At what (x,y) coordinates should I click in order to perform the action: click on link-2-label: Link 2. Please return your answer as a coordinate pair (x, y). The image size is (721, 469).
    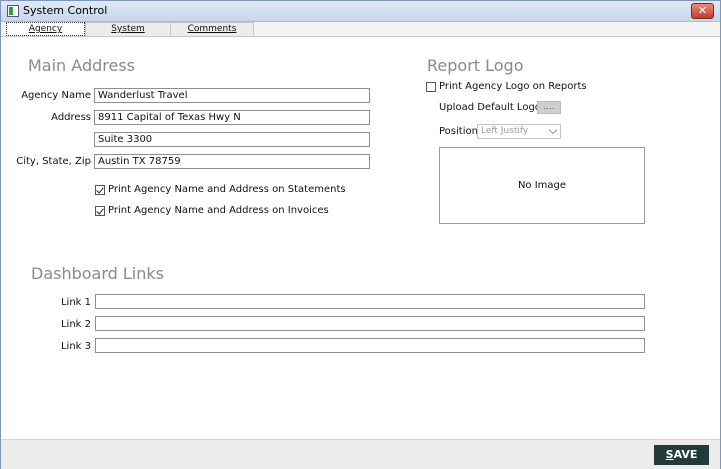
    Looking at the image, I should click on (75, 324).